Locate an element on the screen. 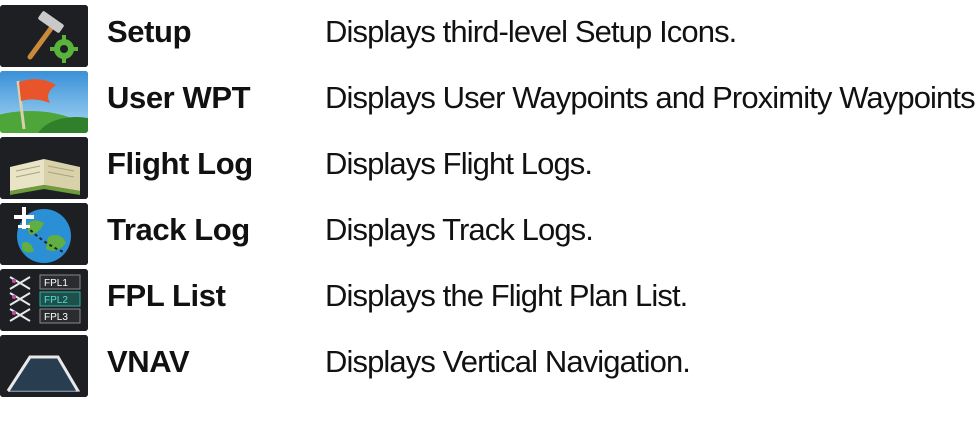 The image size is (976, 424). feature-name: FPL List is located at coordinates (166, 295).